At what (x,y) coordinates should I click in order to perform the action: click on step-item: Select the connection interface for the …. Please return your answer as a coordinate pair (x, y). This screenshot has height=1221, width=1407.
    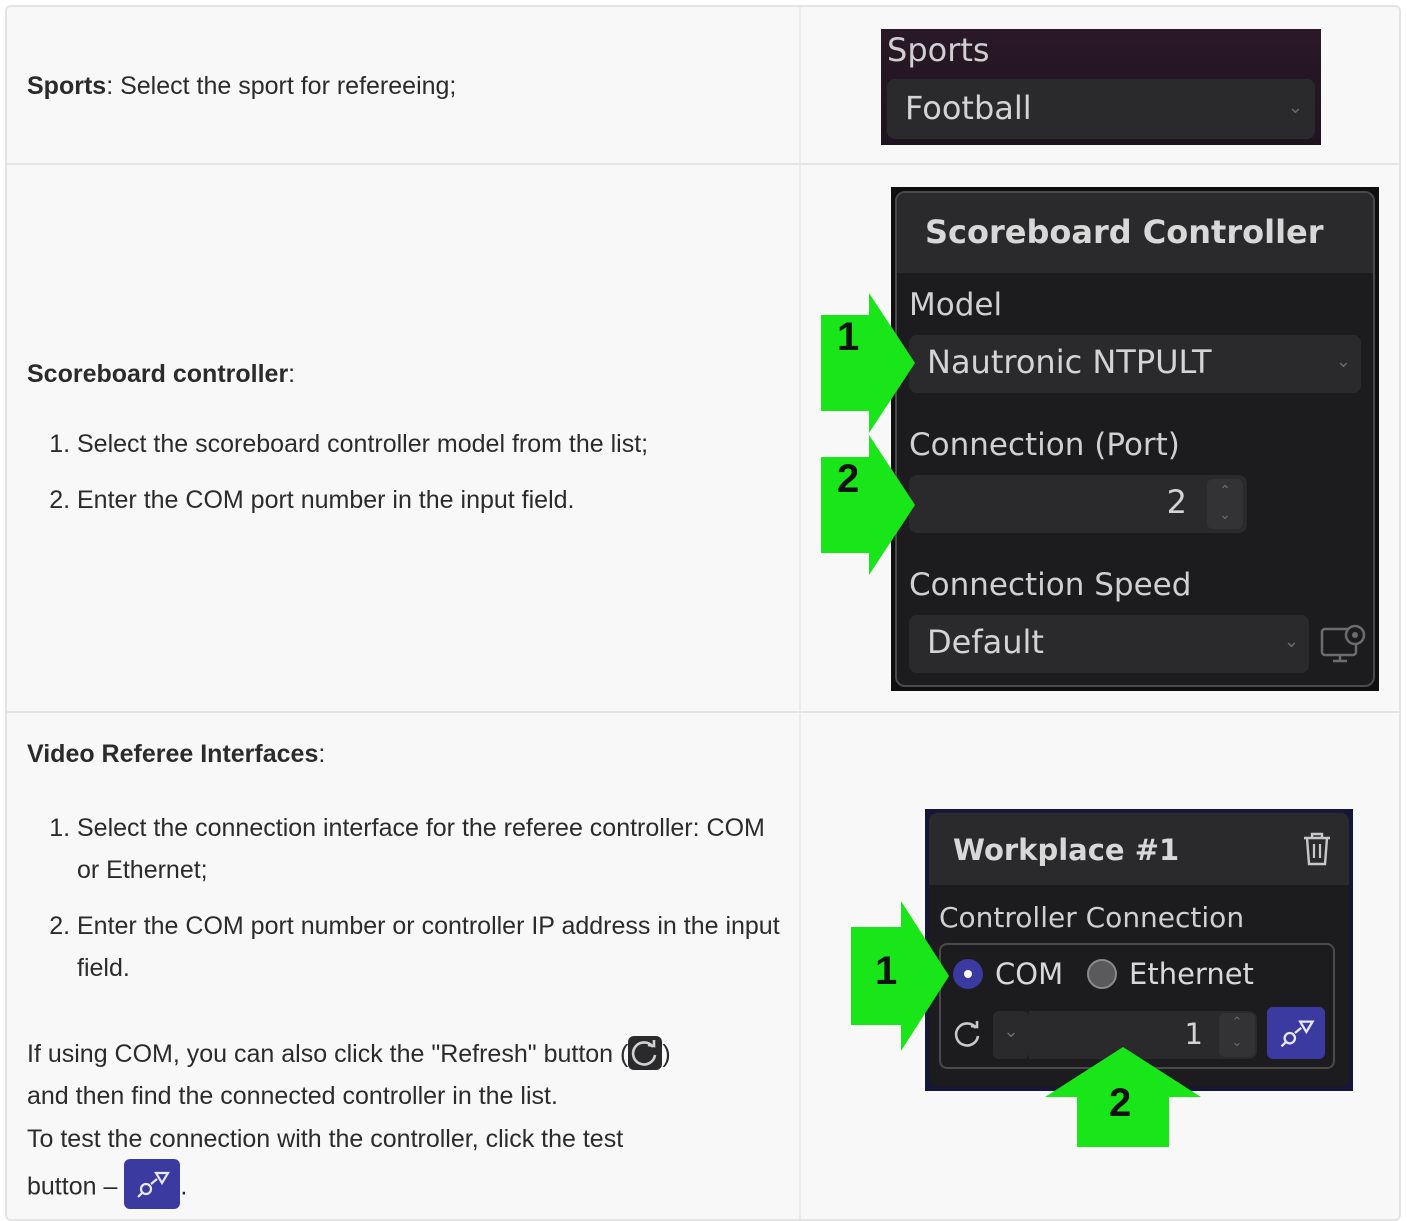
    Looking at the image, I should click on (432, 849).